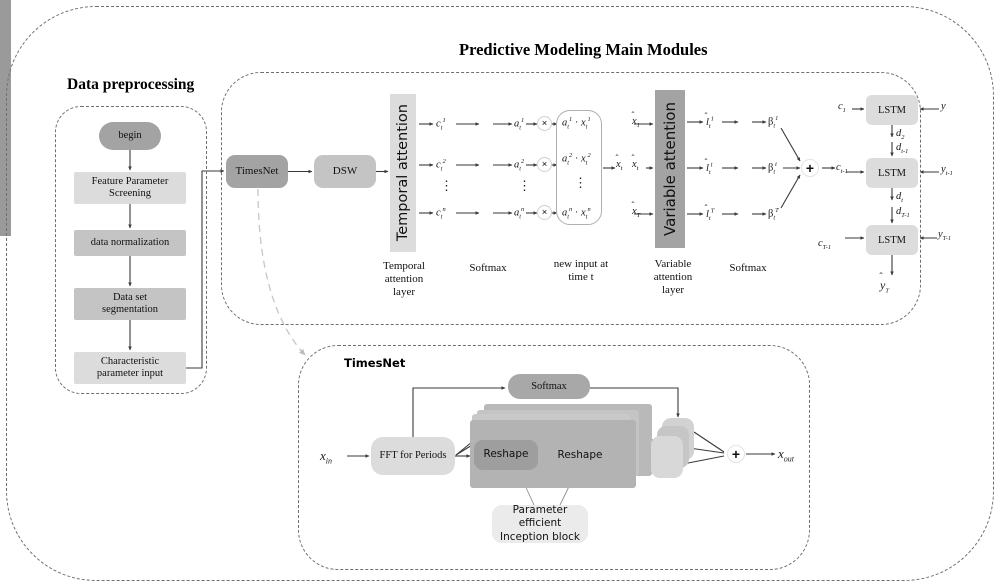  What do you see at coordinates (131, 84) in the screenshot?
I see `preprocessing-title: Data preprocessing` at bounding box center [131, 84].